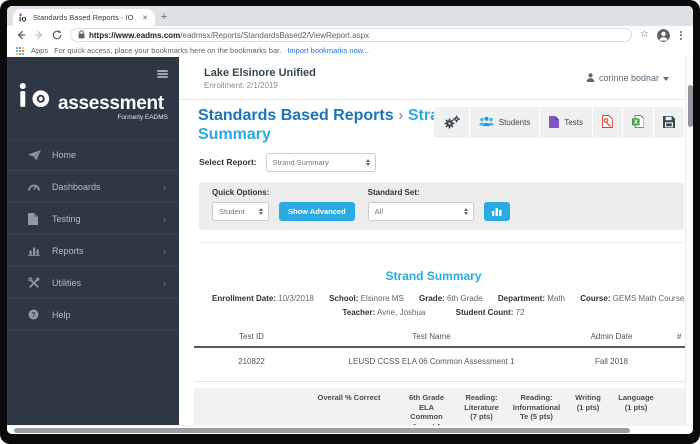  I want to click on user-menu: corinne bodnar, so click(627, 78).